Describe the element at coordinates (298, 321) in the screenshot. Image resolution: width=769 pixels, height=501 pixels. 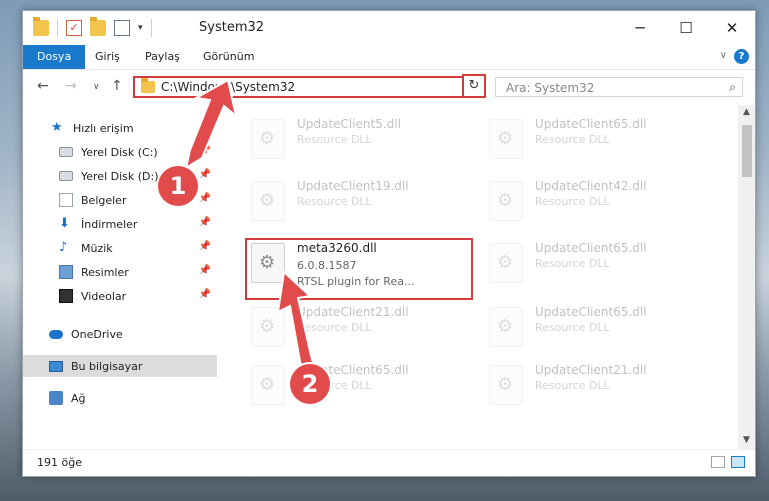
I see `arrow-to-file` at that location.